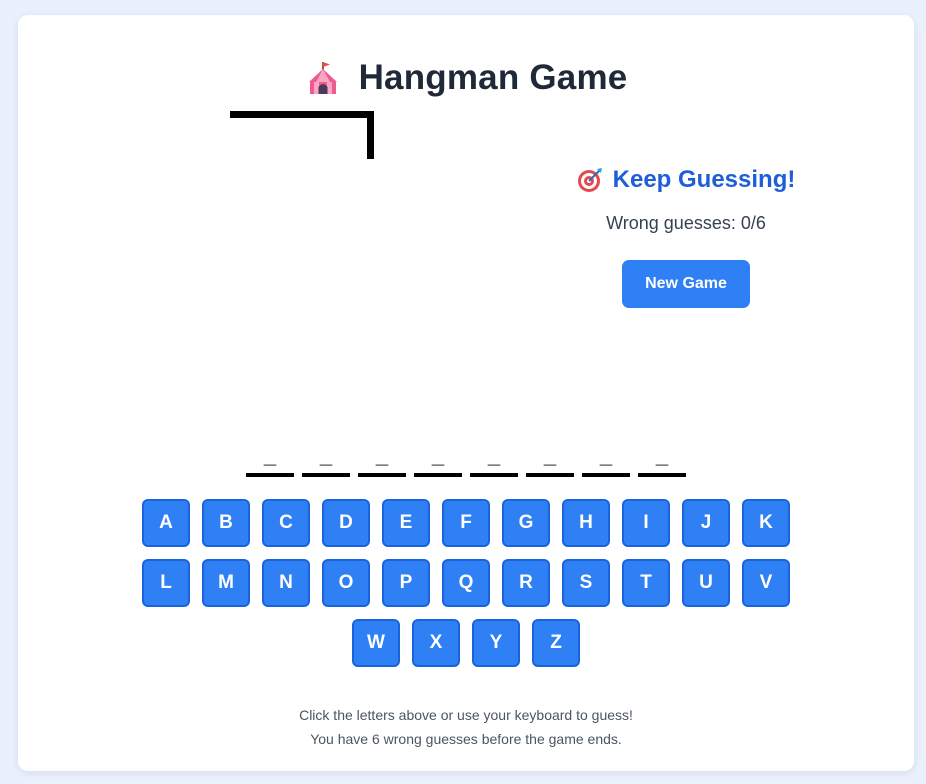  I want to click on letter-key-g: G, so click(526, 523).